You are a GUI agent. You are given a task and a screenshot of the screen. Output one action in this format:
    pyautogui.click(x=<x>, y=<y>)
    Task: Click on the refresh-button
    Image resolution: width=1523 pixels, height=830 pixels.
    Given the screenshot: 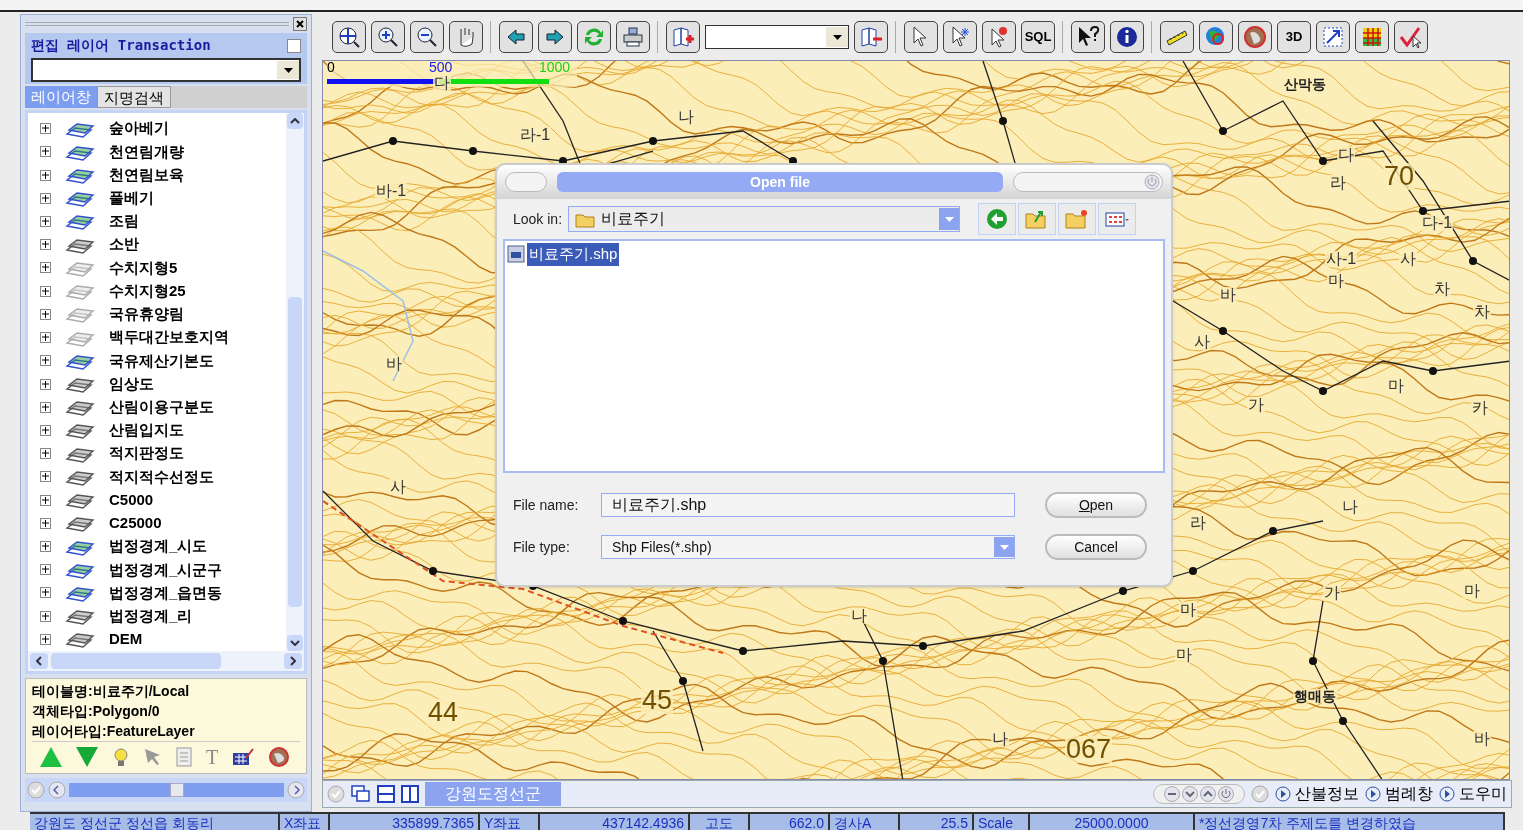 What is the action you would take?
    pyautogui.click(x=594, y=37)
    